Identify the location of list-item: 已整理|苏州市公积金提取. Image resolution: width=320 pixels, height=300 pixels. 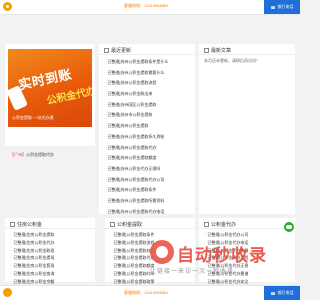
(147, 115).